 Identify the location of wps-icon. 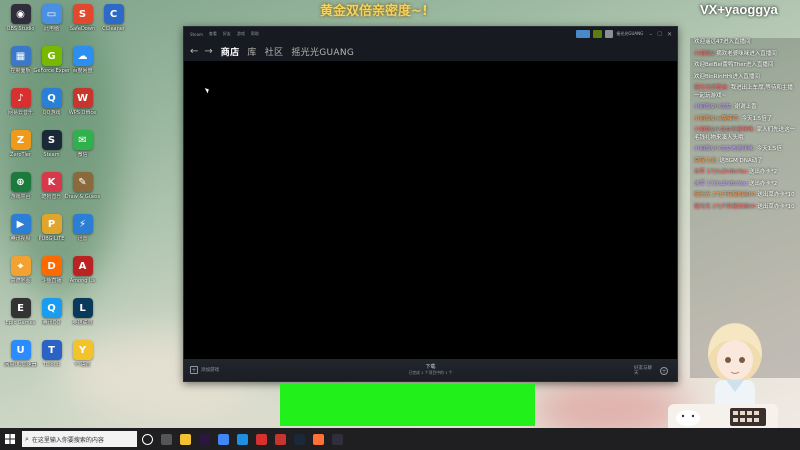
(280, 439).